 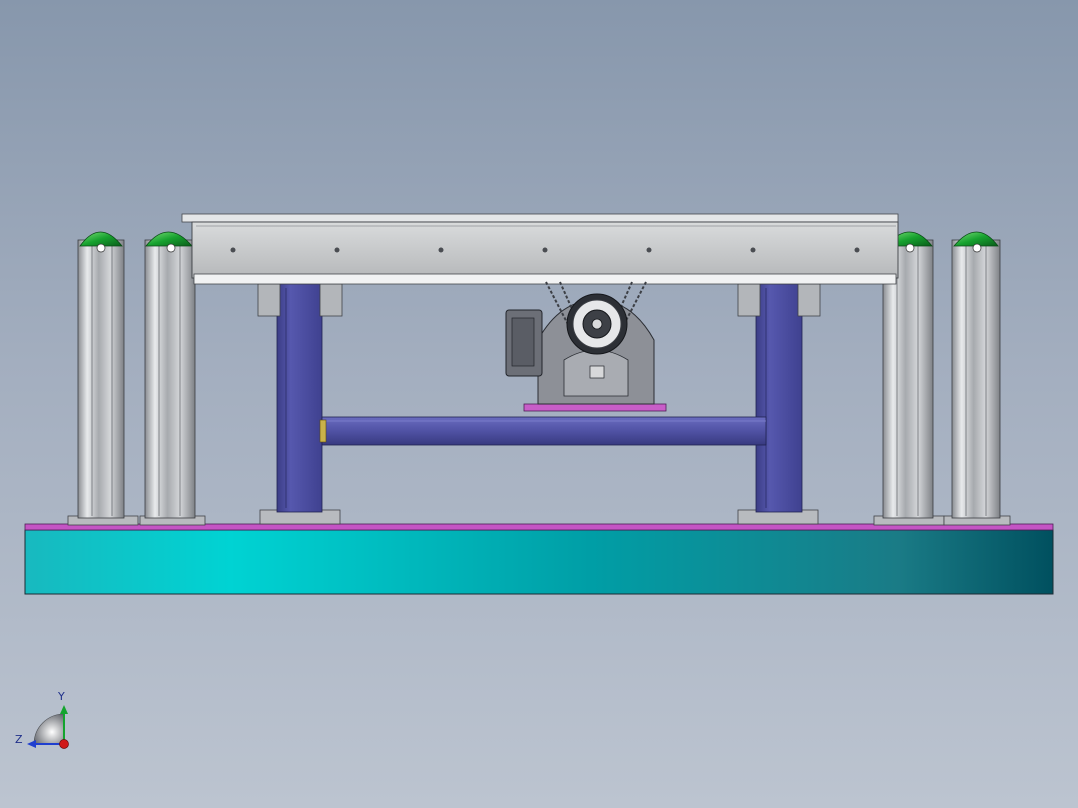 What do you see at coordinates (42, 719) in the screenshot?
I see `coordinate-triad: Y Z` at bounding box center [42, 719].